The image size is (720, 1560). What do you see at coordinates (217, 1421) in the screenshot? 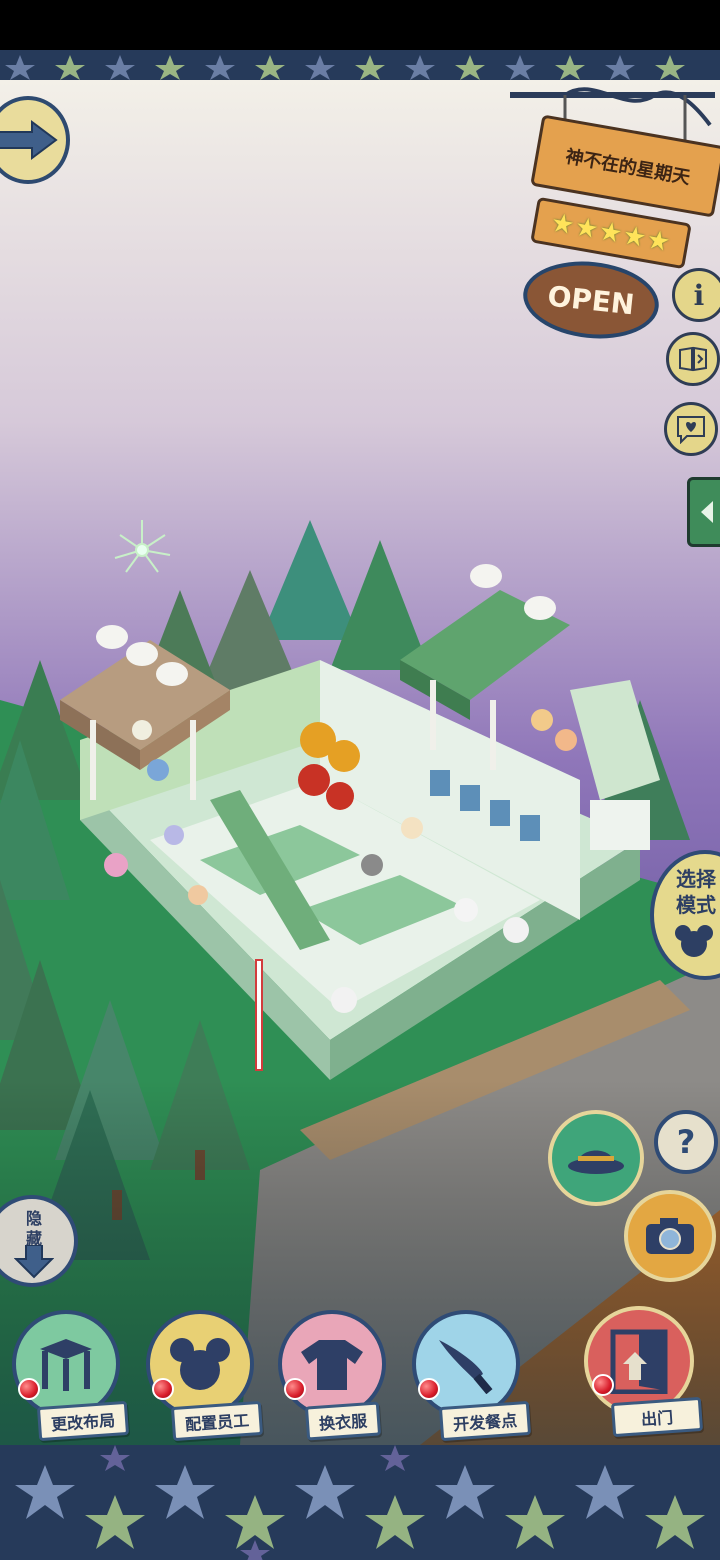
I see `menu-assign-staff-label: 配置员工` at bounding box center [217, 1421].